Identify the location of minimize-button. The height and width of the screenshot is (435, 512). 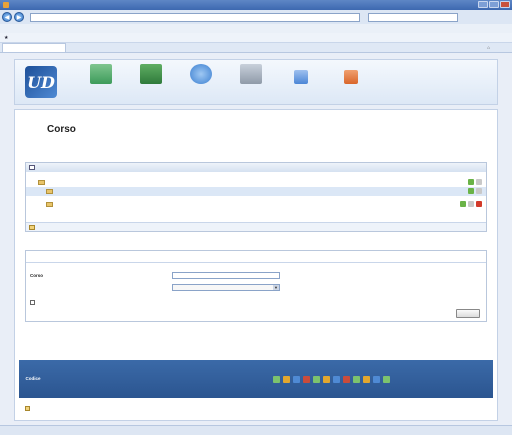
(483, 4).